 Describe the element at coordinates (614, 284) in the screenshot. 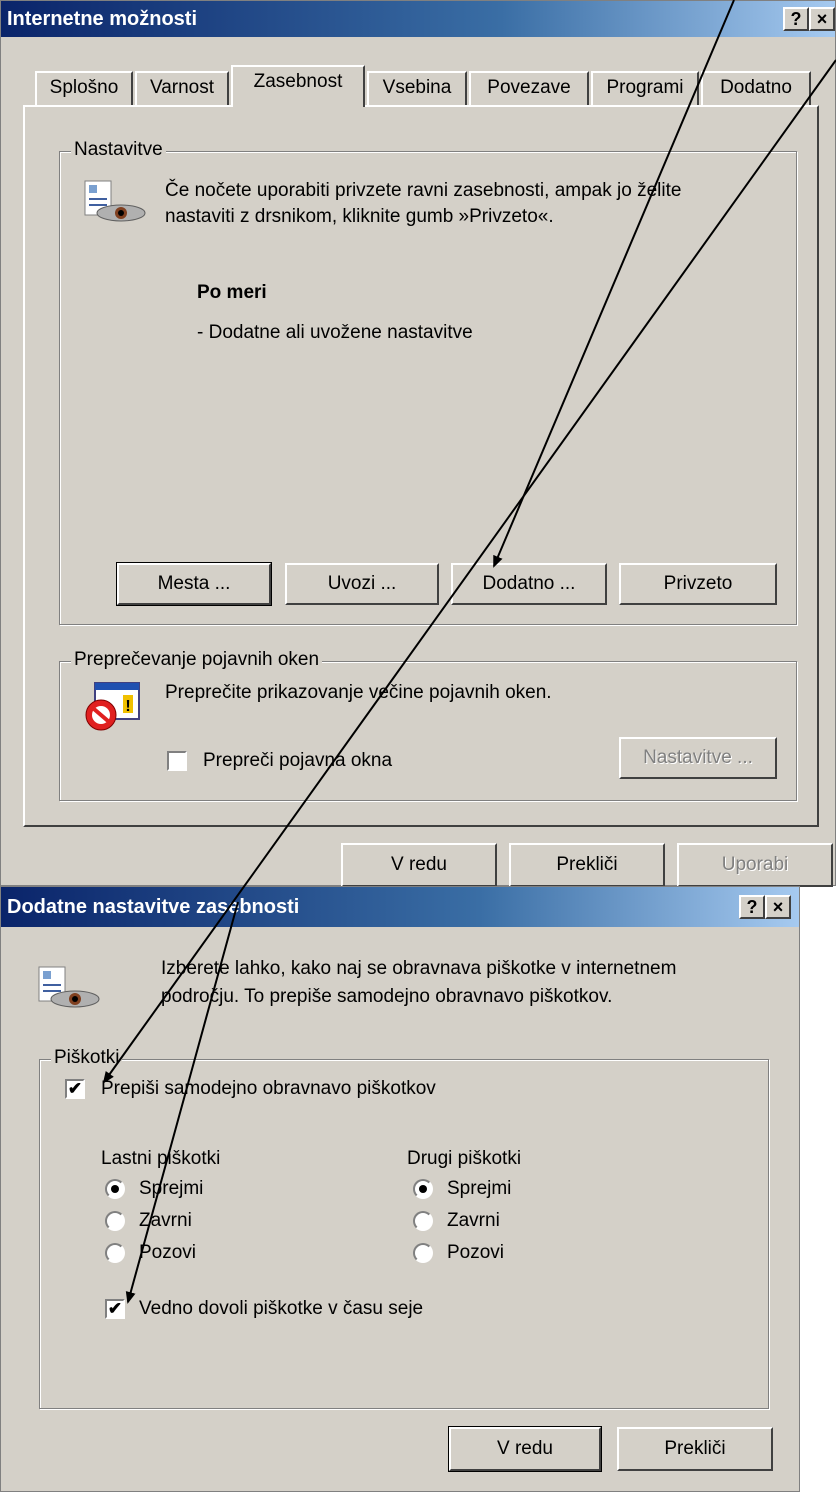

I see `arrow-to-advanced-button` at that location.